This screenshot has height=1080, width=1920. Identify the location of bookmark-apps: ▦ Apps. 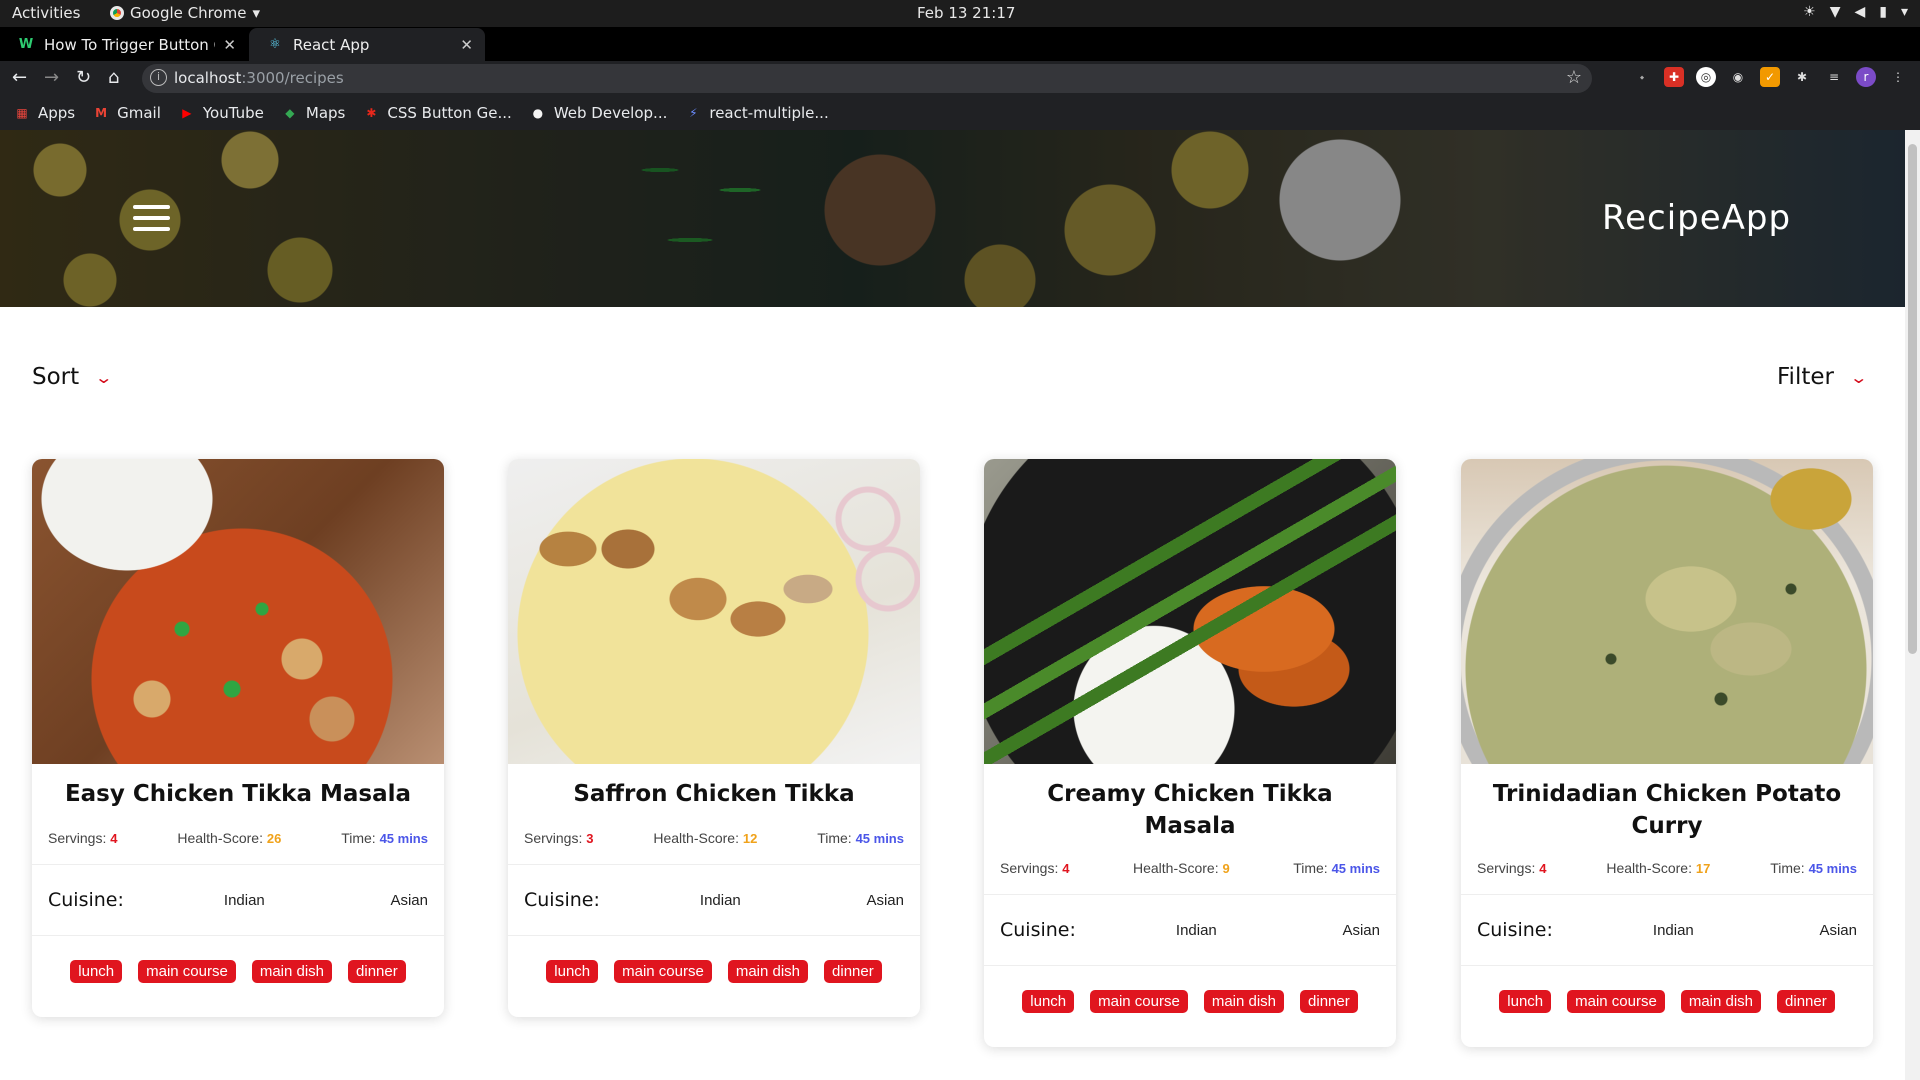
(44, 113).